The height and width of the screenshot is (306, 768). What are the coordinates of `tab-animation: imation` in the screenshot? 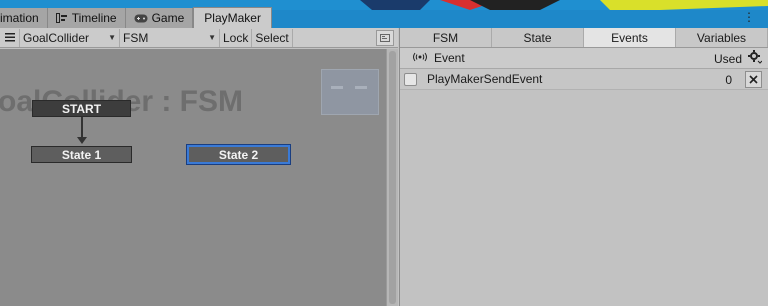 It's located at (24, 18).